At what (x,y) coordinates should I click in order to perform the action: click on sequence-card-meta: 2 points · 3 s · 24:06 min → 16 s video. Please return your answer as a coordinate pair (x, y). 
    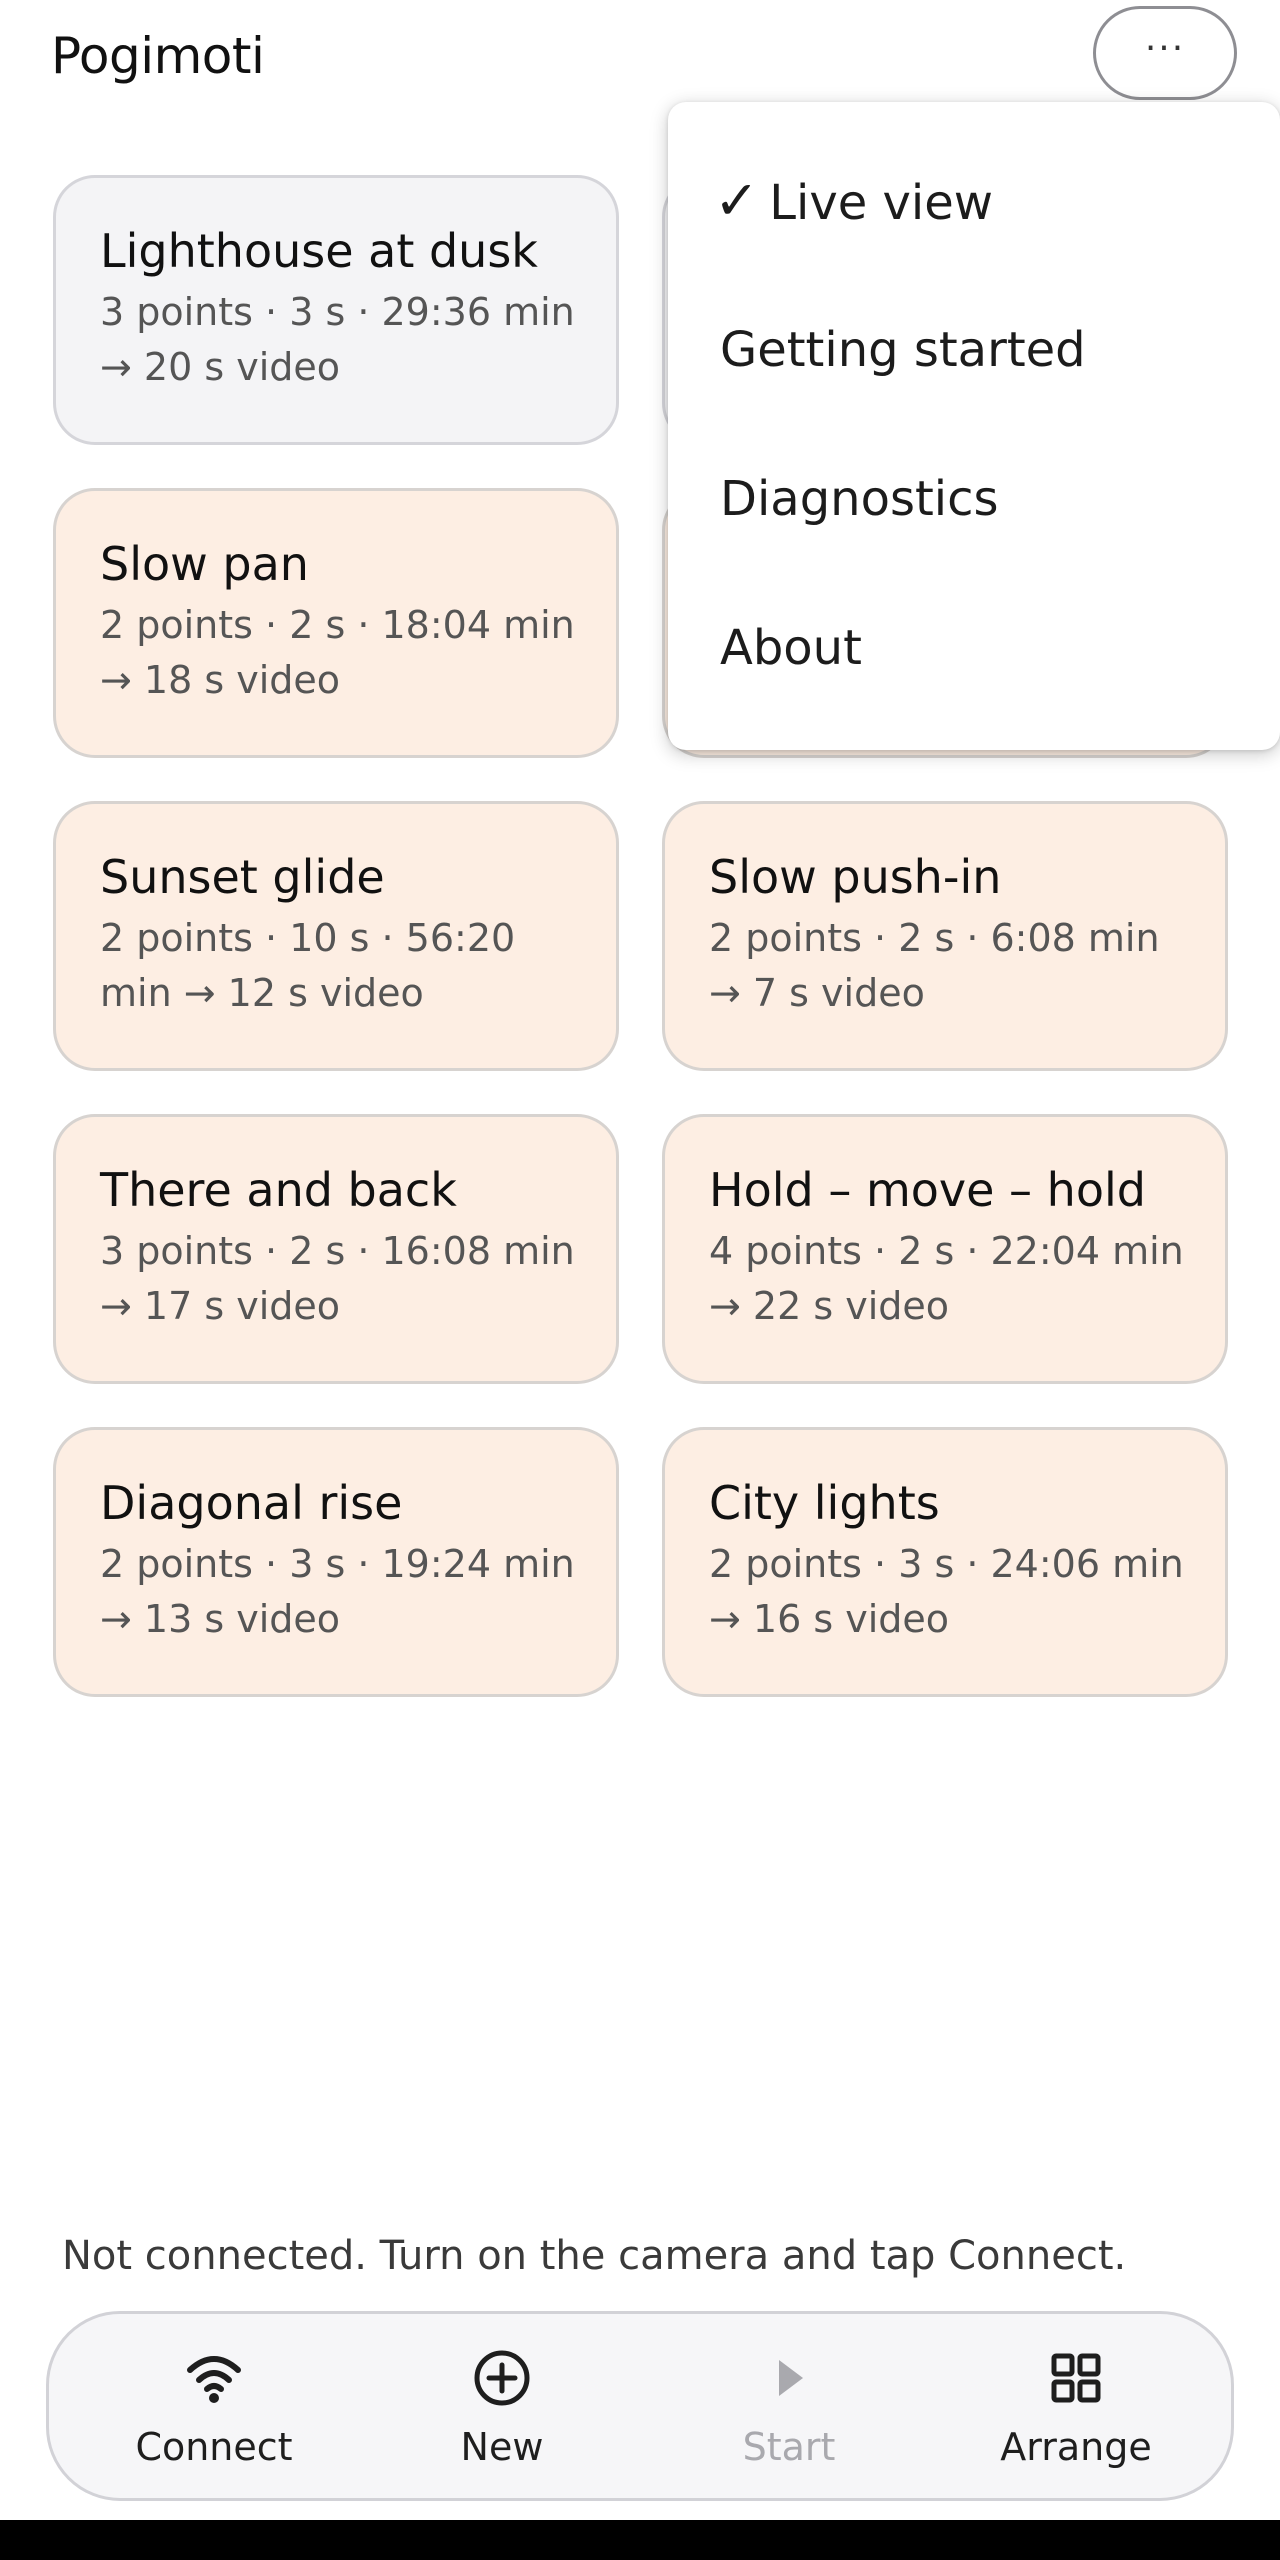
    Looking at the image, I should click on (946, 1591).